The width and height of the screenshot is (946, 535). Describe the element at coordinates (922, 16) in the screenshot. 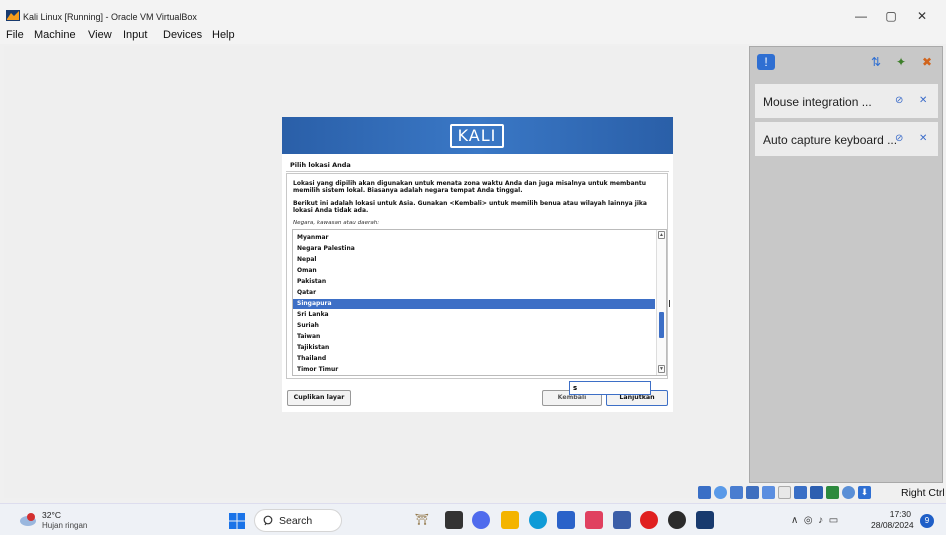

I see `close-button: ✕` at that location.